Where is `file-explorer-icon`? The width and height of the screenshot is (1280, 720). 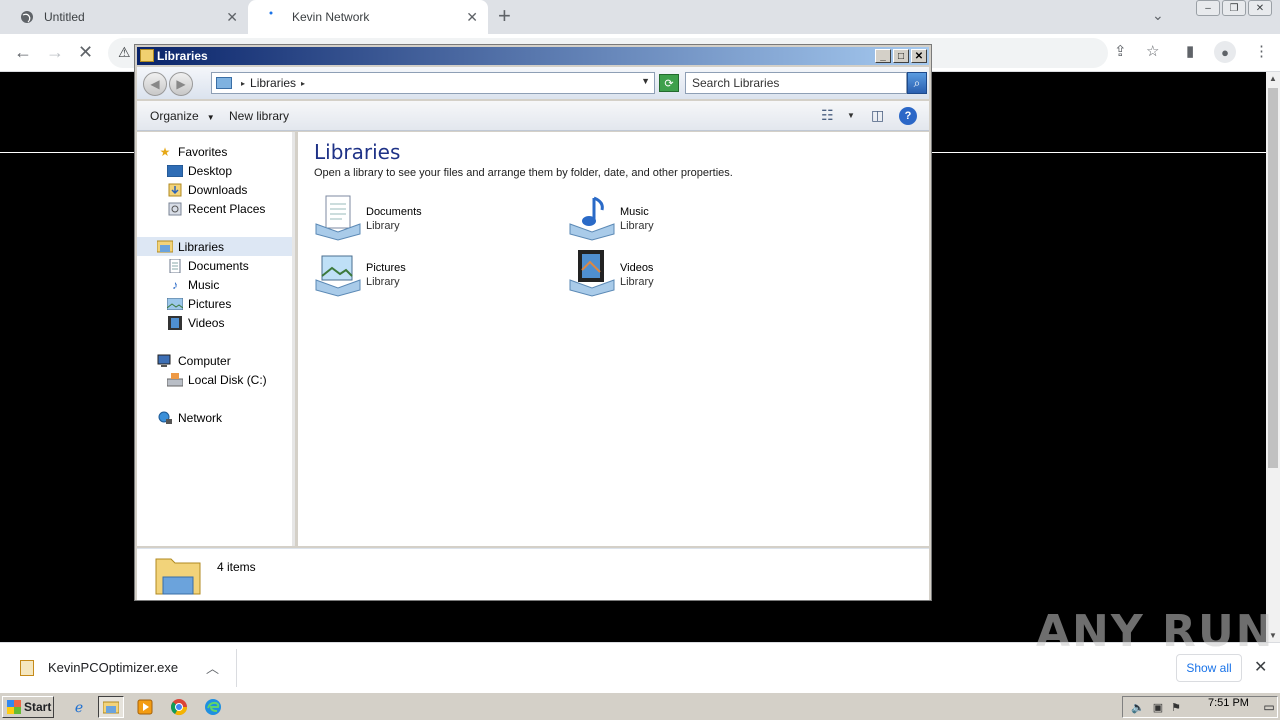 file-explorer-icon is located at coordinates (111, 707).